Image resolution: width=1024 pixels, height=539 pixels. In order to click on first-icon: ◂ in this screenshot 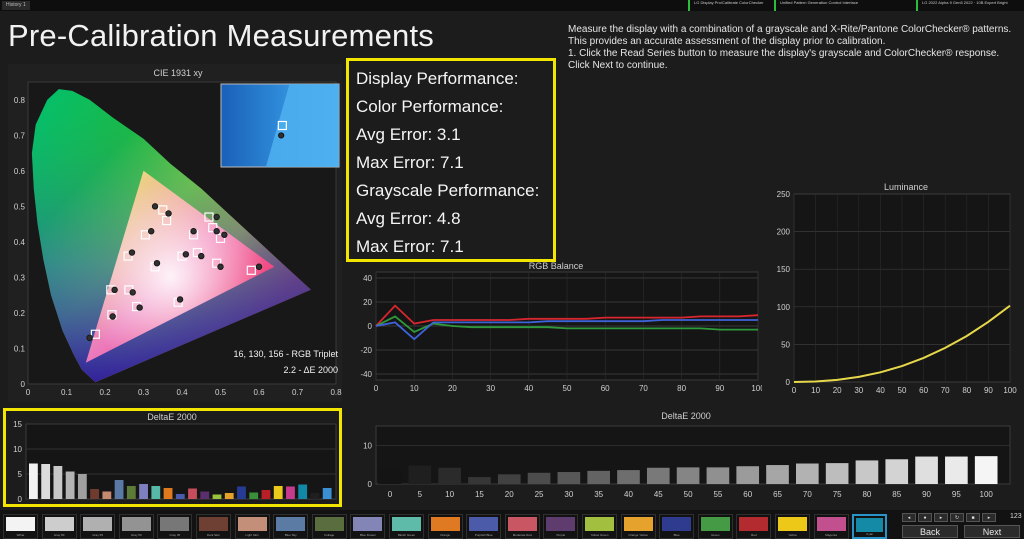, I will do `click(909, 517)`.